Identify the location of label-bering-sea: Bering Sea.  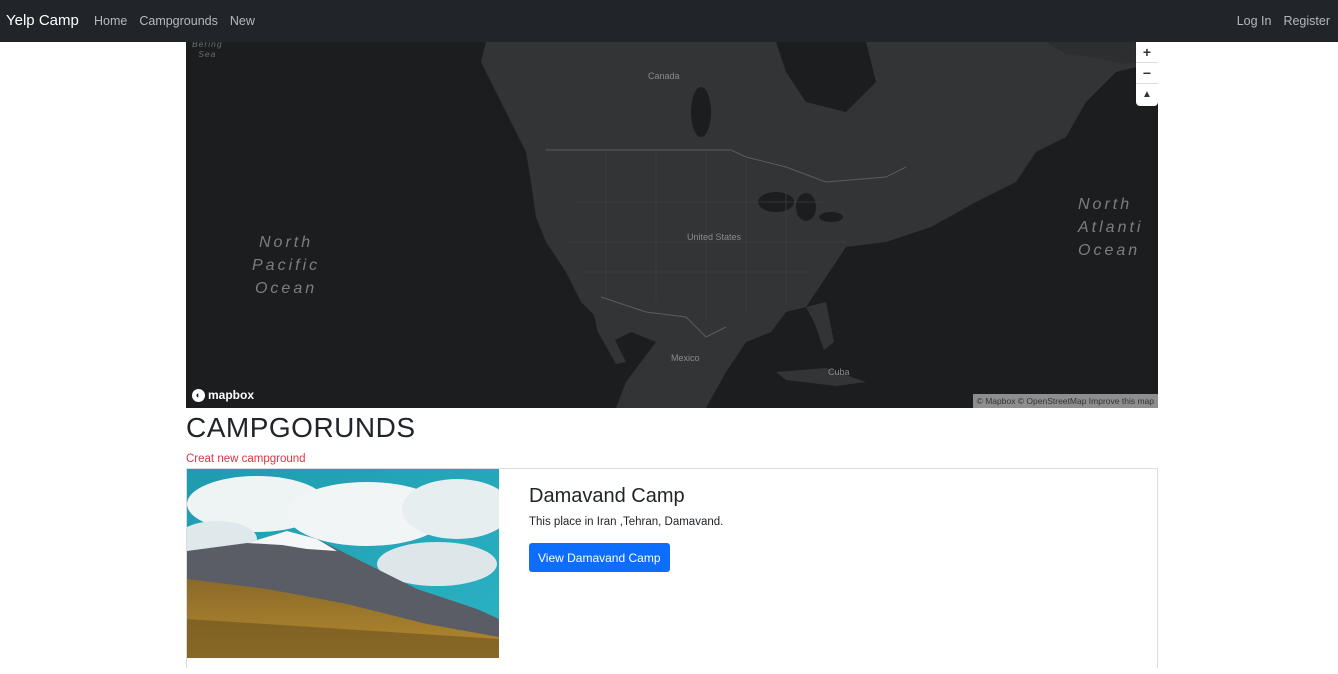
(207, 50).